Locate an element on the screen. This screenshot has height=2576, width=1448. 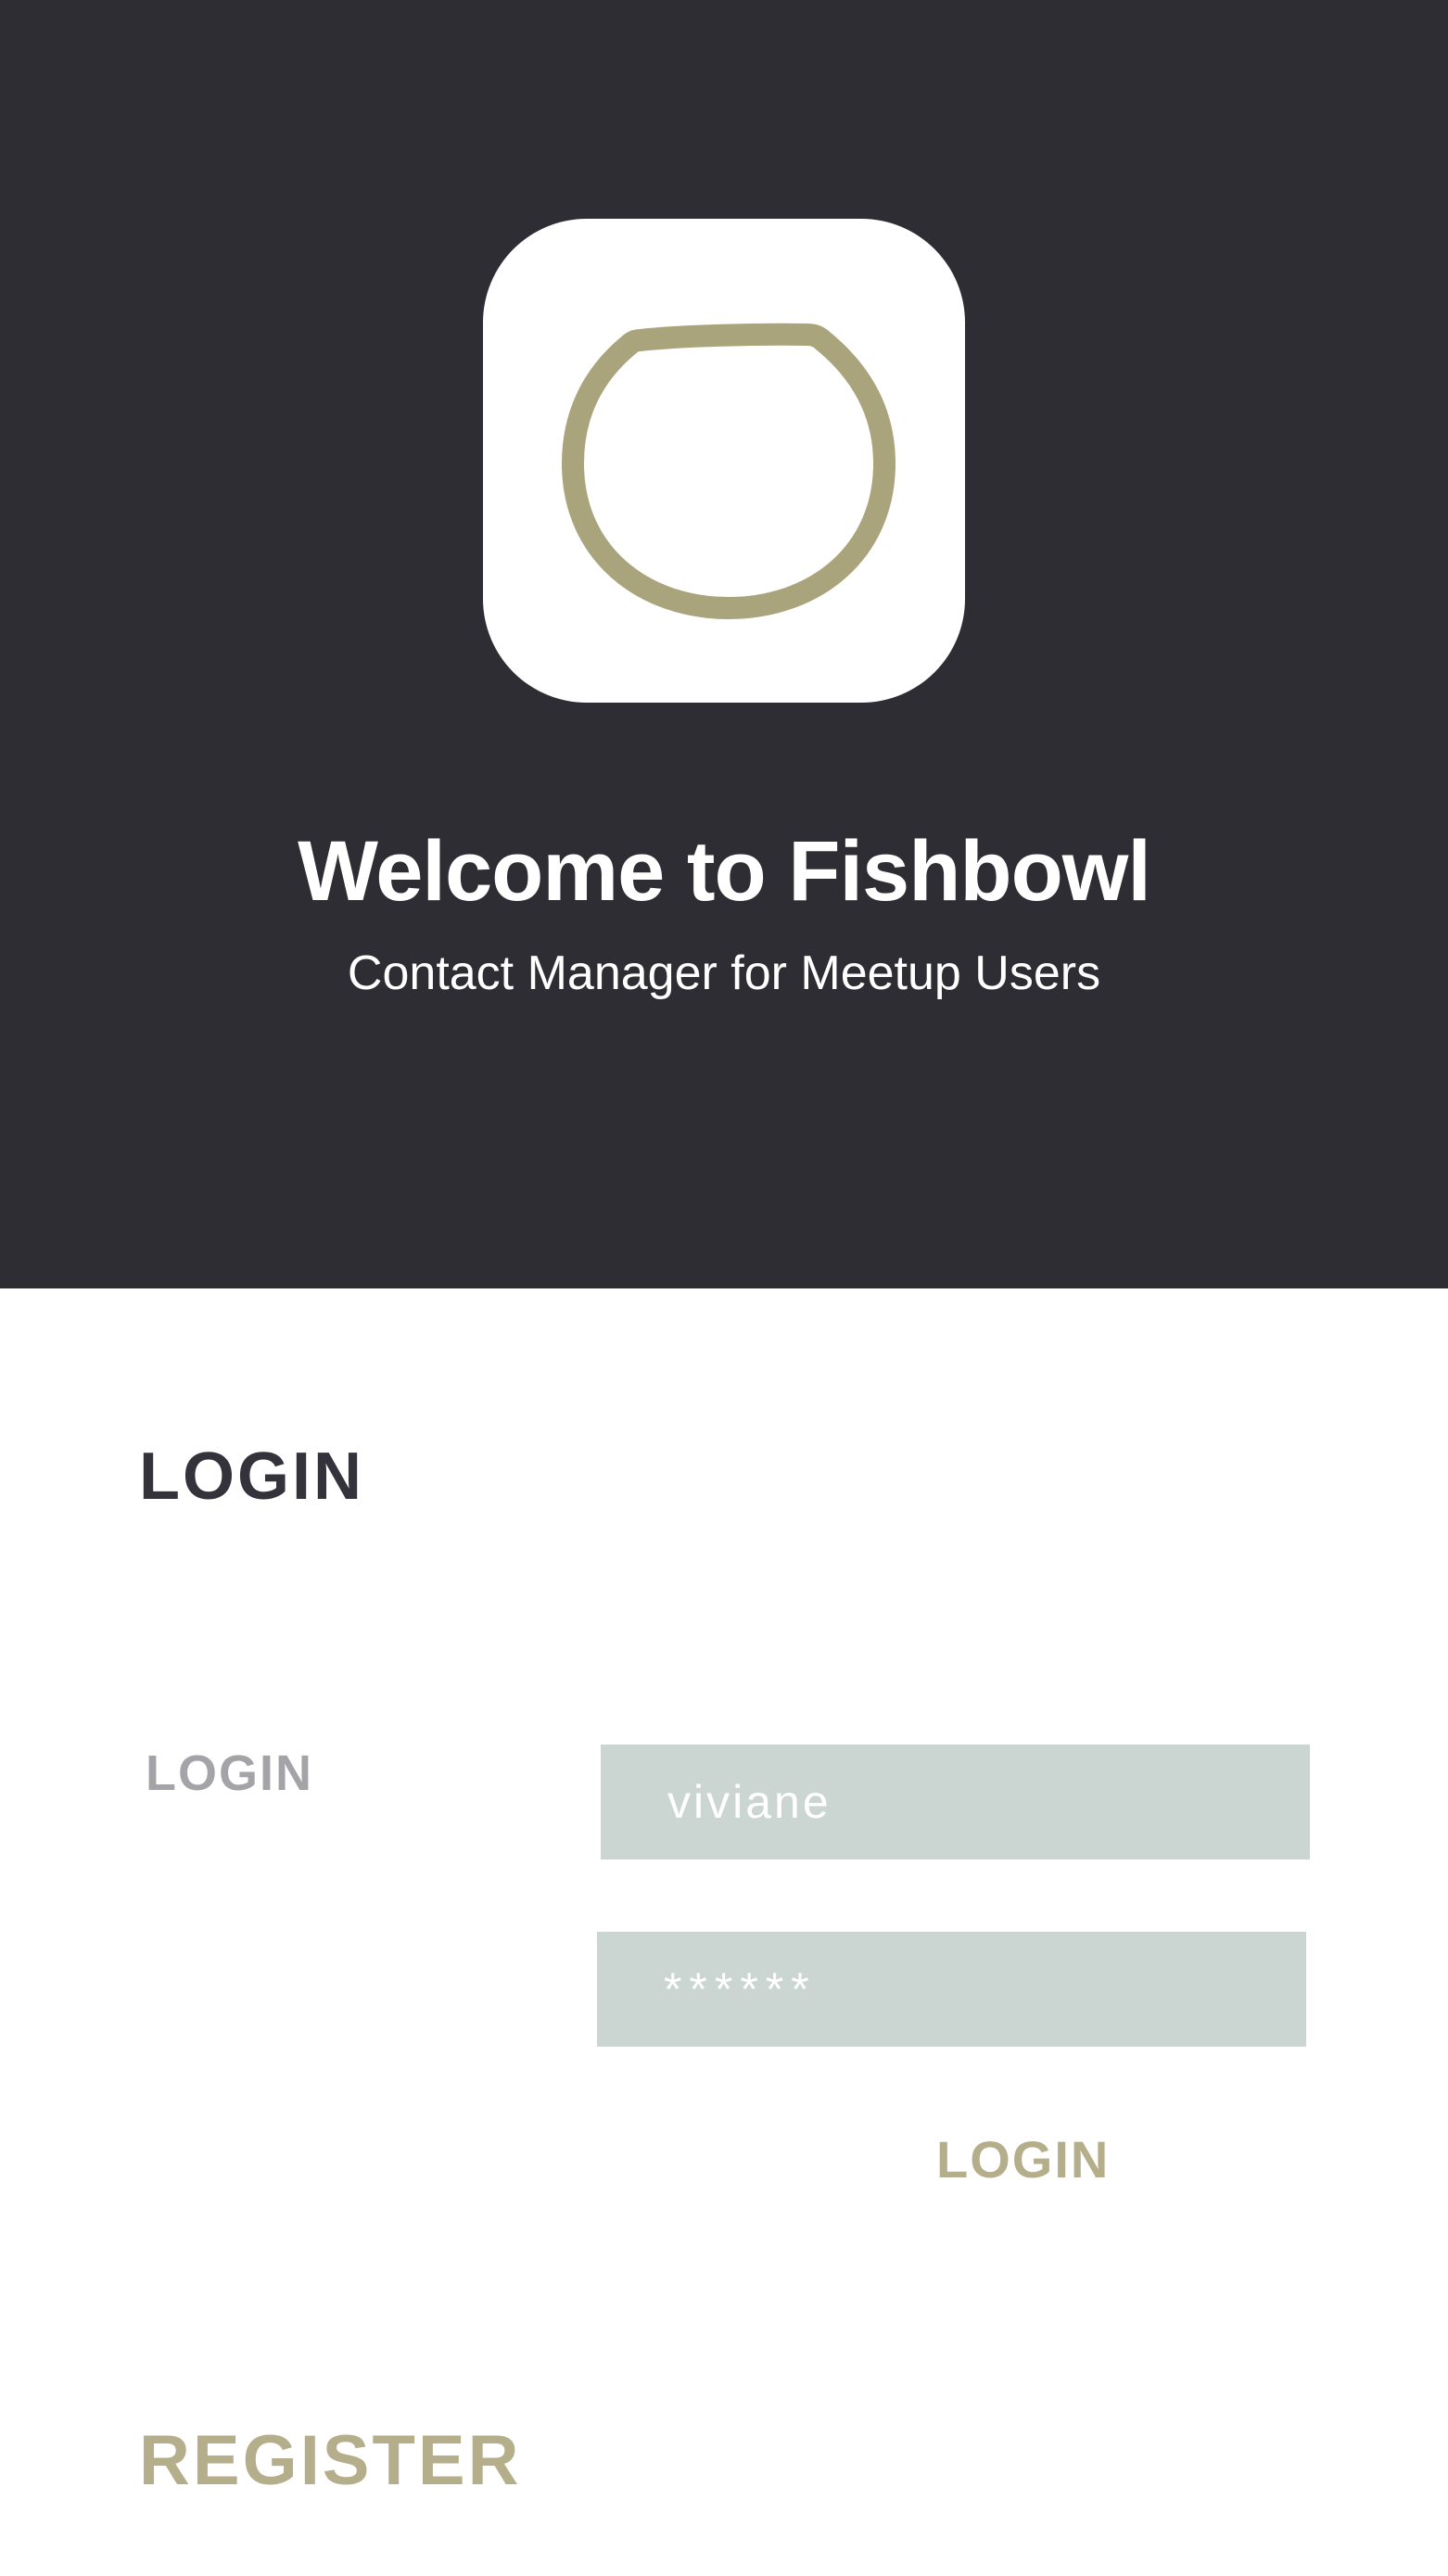
welcome-title: Welcome to Fishbowl is located at coordinates (725, 871).